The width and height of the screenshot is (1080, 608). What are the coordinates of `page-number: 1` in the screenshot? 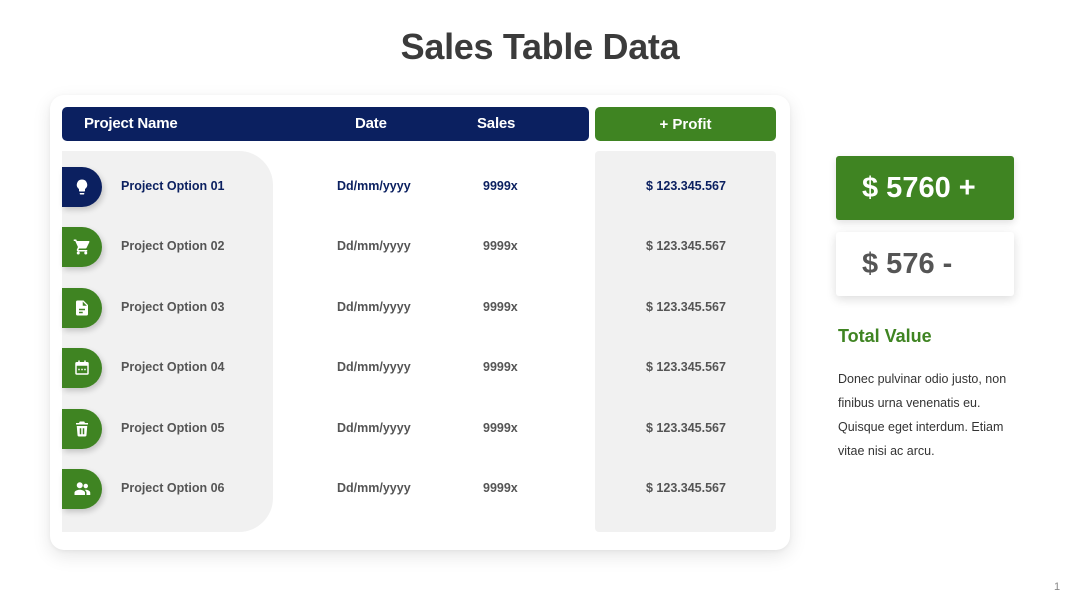 It's located at (1057, 587).